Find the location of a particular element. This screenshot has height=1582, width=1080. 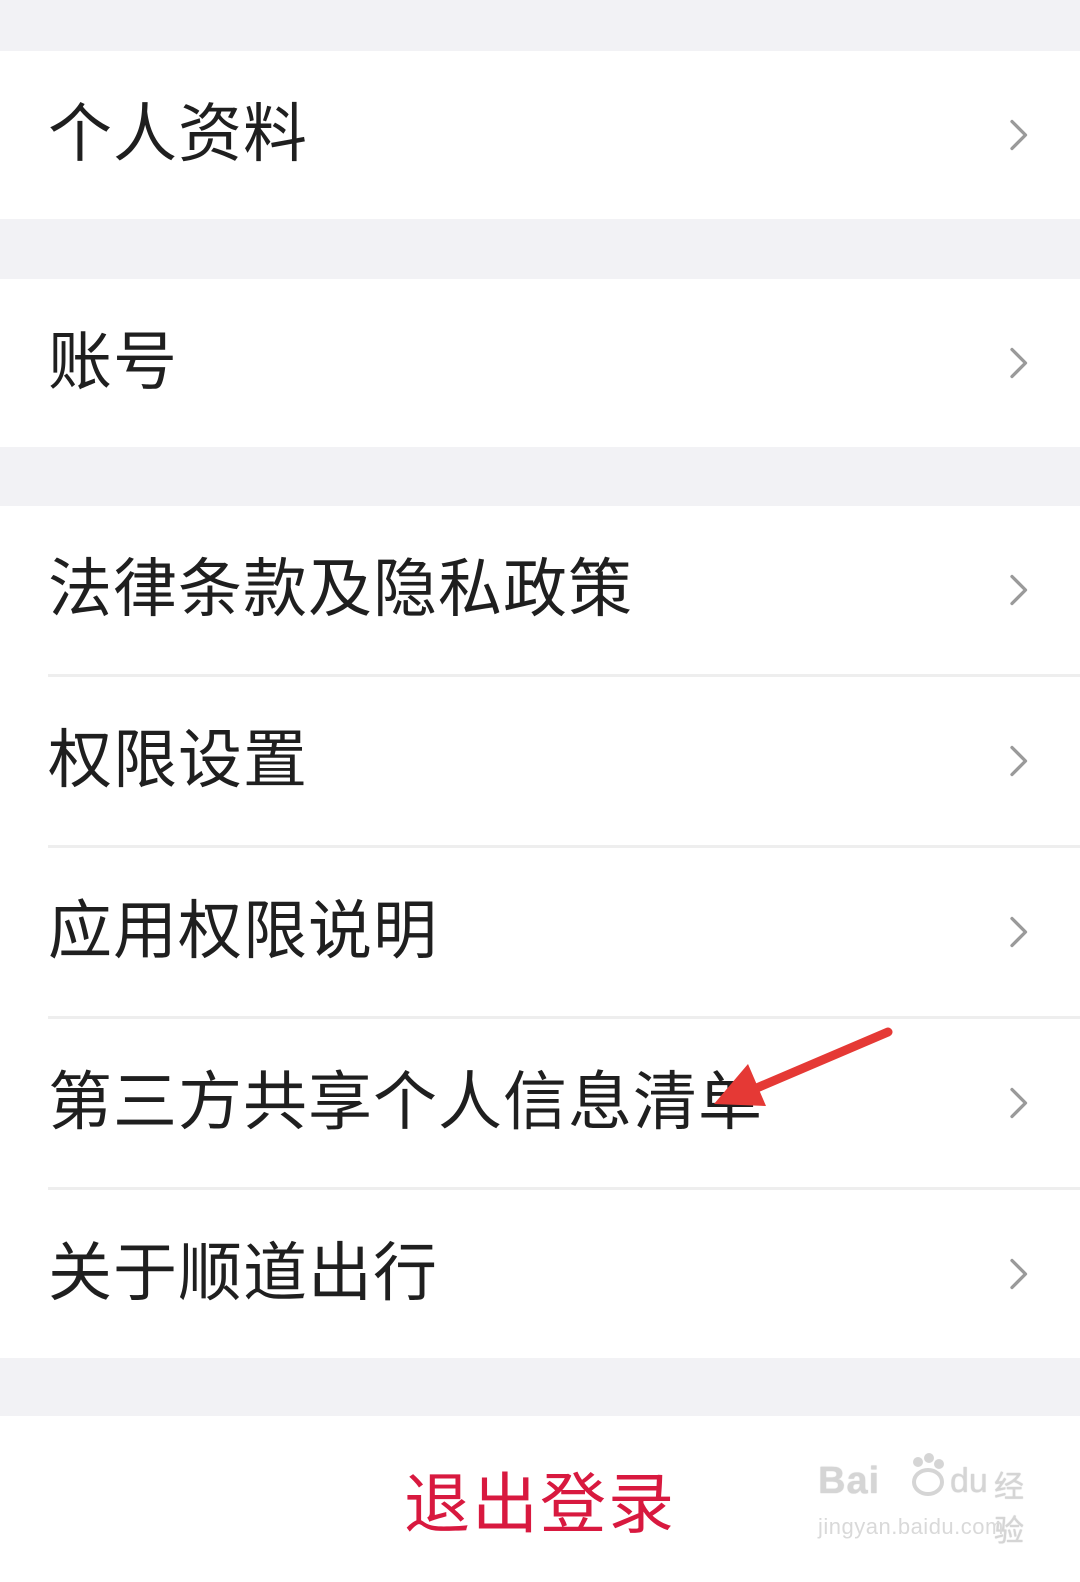

settings-item-label: 第三方共享个人信息清单 is located at coordinates (405, 1103).